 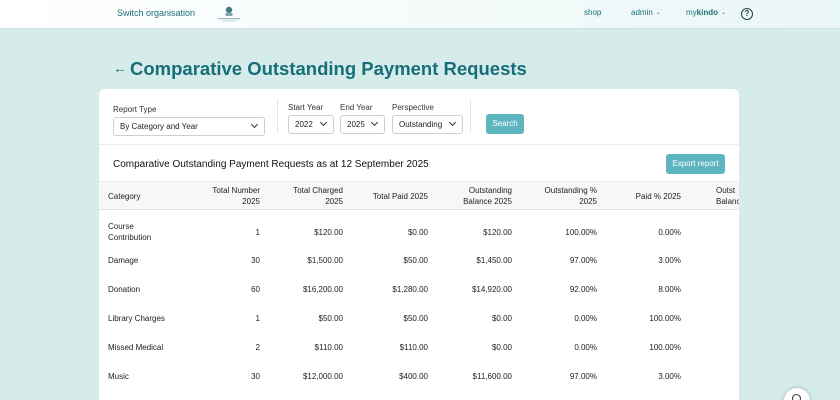 I want to click on start-year-value: 2022, so click(x=304, y=124).